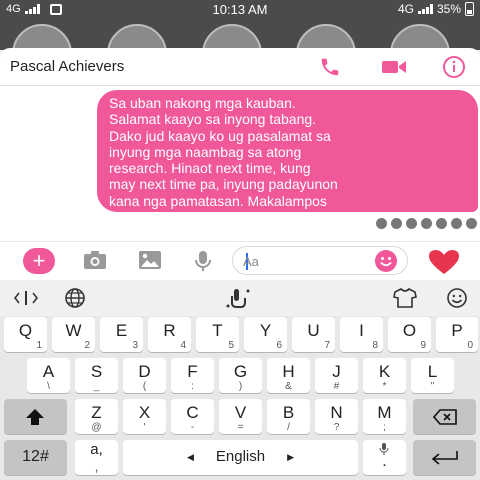 This screenshot has width=480, height=480. What do you see at coordinates (169, 334) in the screenshot?
I see `key-r: R4` at bounding box center [169, 334].